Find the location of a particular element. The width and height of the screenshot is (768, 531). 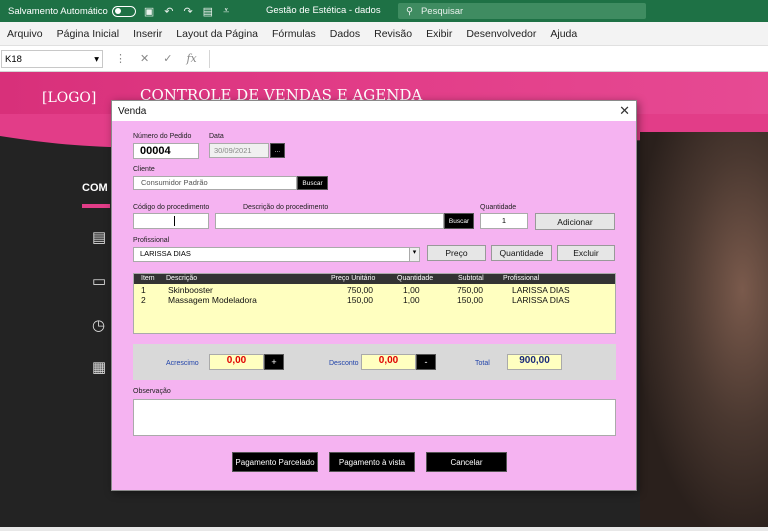

order-number-field: 00004 is located at coordinates (166, 151).